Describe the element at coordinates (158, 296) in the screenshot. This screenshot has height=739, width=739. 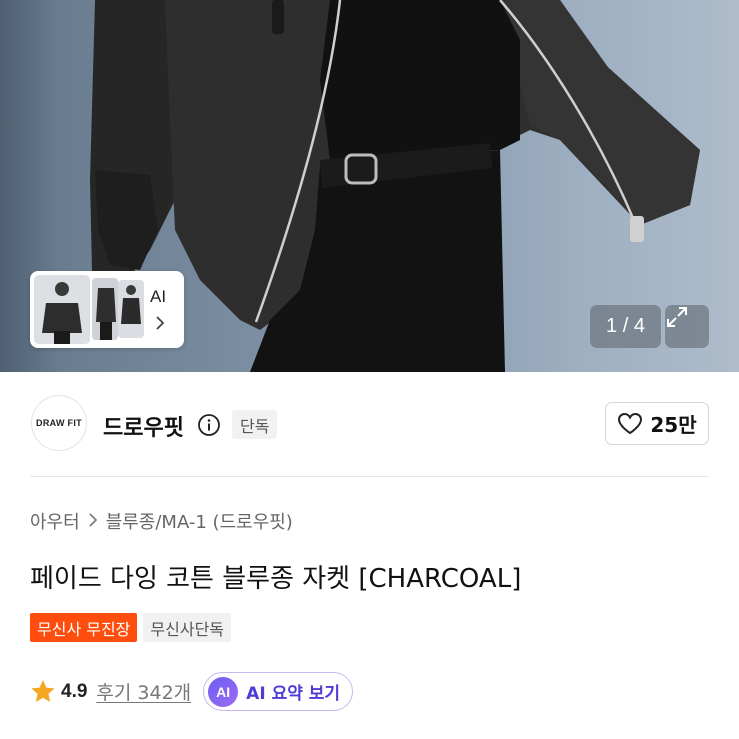
I see `ai-thumb-label: AI` at that location.